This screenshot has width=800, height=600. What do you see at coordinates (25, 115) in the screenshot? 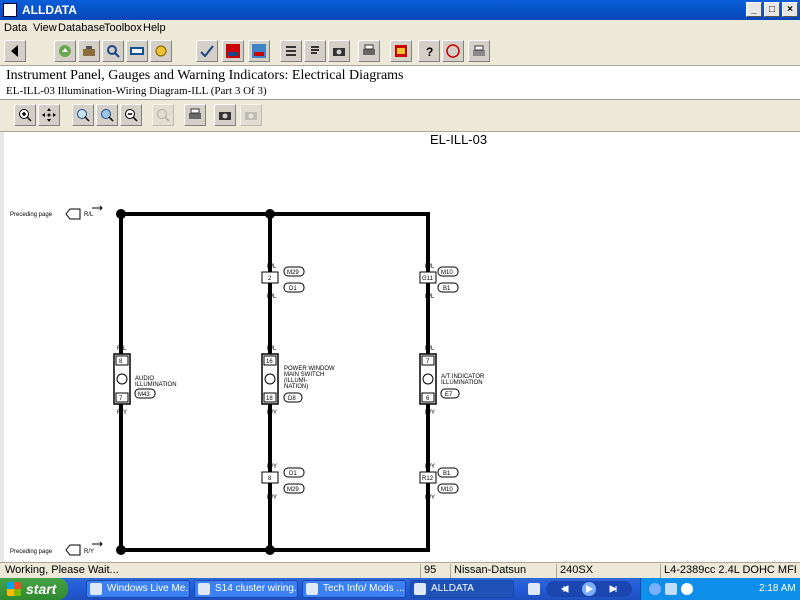
I see `zoom-in-button` at bounding box center [25, 115].